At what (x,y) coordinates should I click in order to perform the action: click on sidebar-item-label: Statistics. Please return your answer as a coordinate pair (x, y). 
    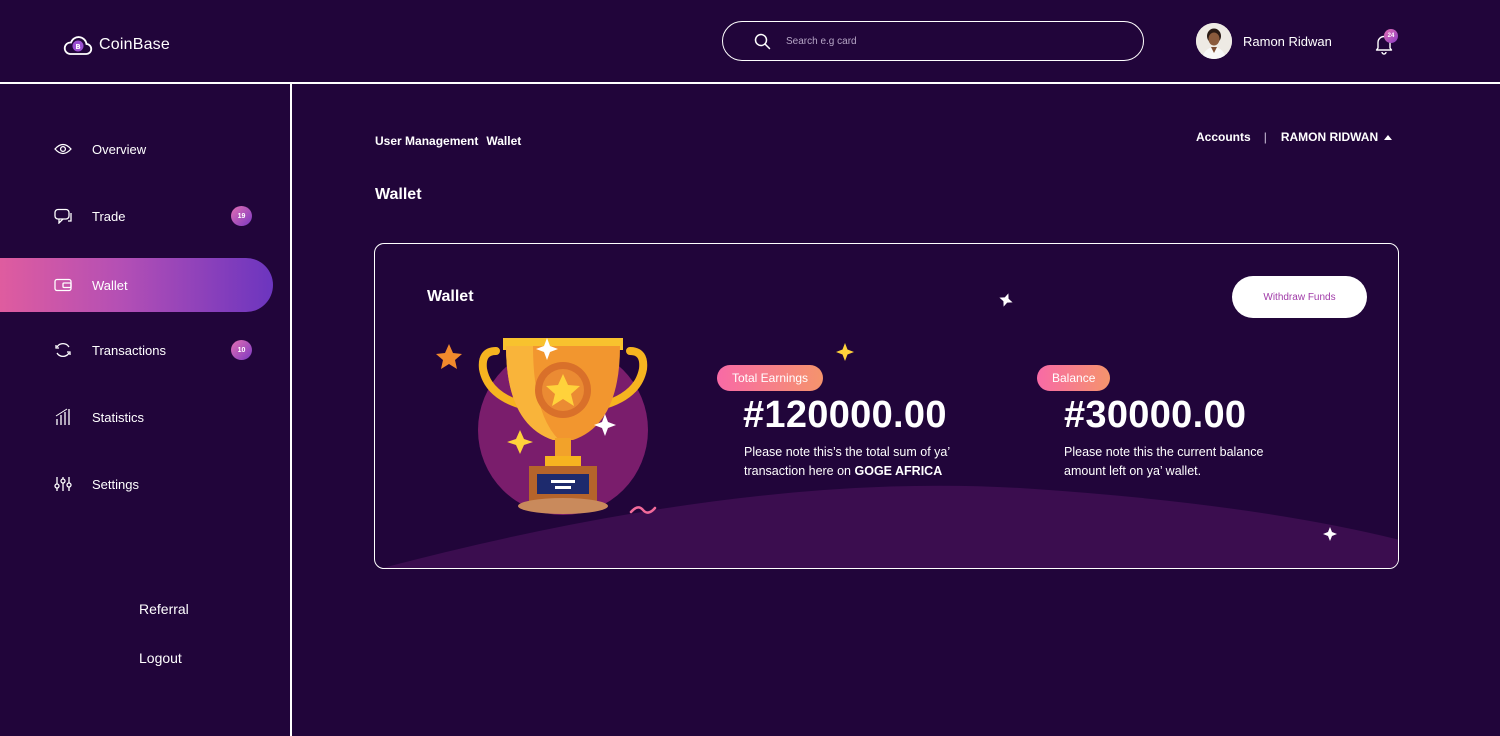
    Looking at the image, I should click on (118, 417).